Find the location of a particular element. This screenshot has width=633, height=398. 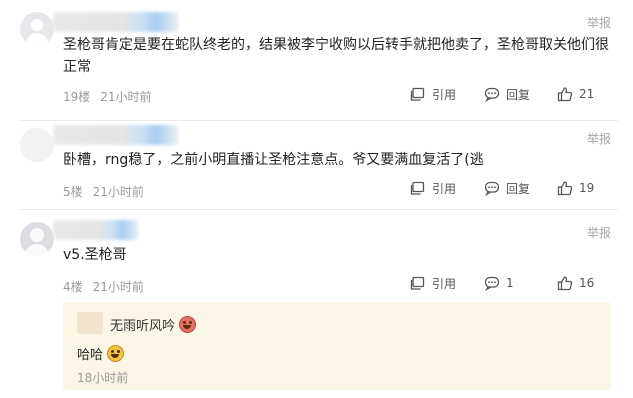

floor-number: 5楼 is located at coordinates (73, 192).